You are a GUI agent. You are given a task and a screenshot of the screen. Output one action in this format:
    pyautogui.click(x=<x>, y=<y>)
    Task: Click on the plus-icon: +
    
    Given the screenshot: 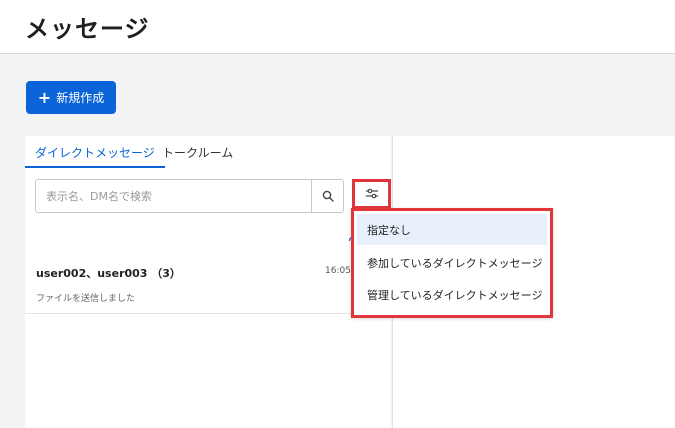 What is the action you would take?
    pyautogui.click(x=44, y=97)
    